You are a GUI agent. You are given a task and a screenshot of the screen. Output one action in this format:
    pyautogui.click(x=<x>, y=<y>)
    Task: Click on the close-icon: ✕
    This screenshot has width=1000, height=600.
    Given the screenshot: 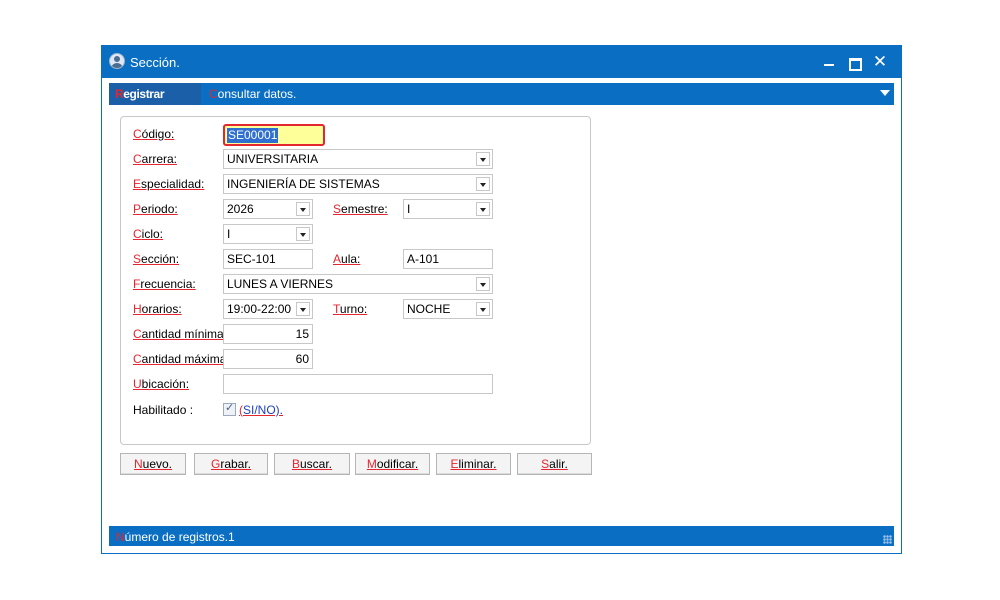 What is the action you would take?
    pyautogui.click(x=880, y=61)
    